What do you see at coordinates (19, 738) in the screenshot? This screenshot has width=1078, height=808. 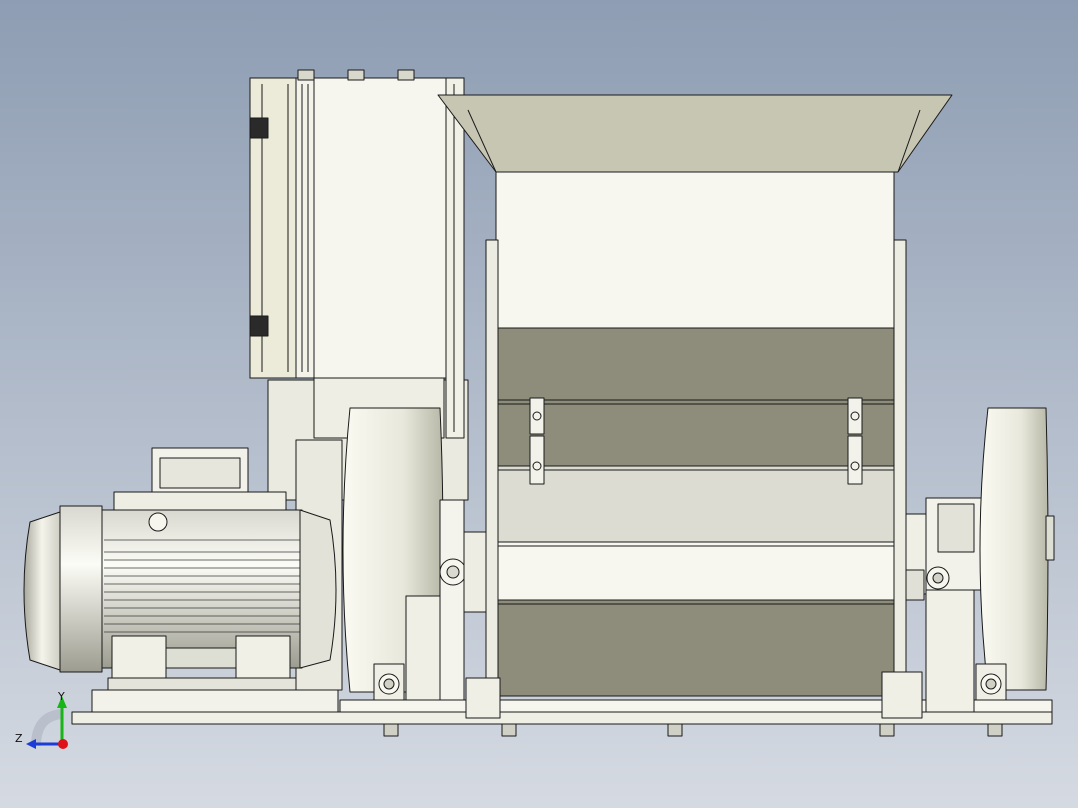 I see `z-axis-label: Z` at bounding box center [19, 738].